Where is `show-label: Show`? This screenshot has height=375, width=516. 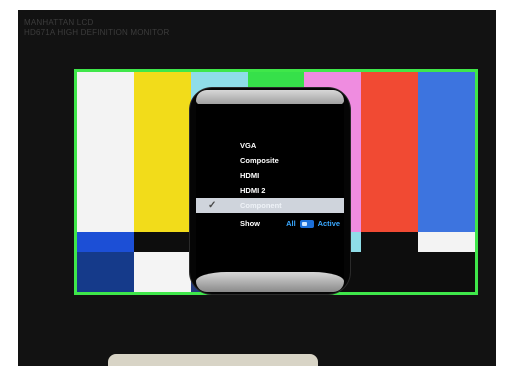
show-label: Show is located at coordinates (250, 223).